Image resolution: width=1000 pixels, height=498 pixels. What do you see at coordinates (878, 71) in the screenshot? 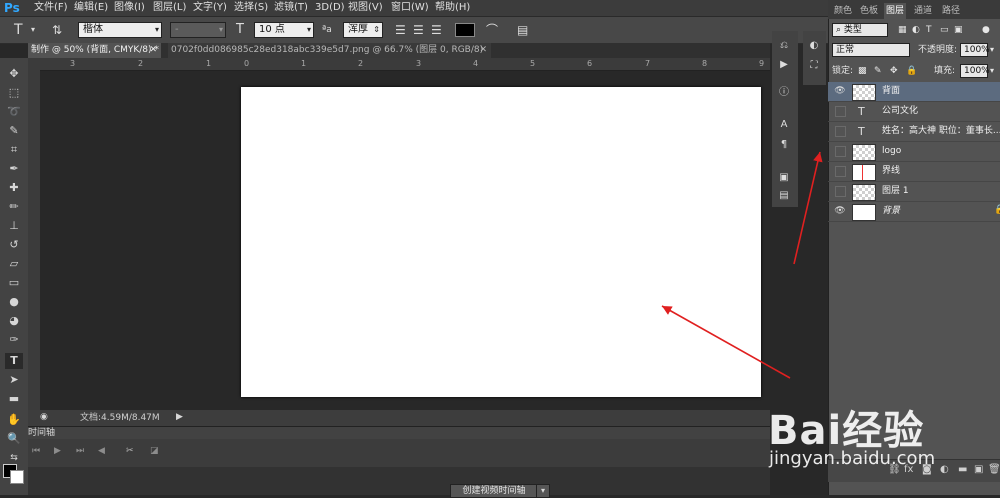
I see `lock-pixels-icon: ✎` at bounding box center [878, 71].